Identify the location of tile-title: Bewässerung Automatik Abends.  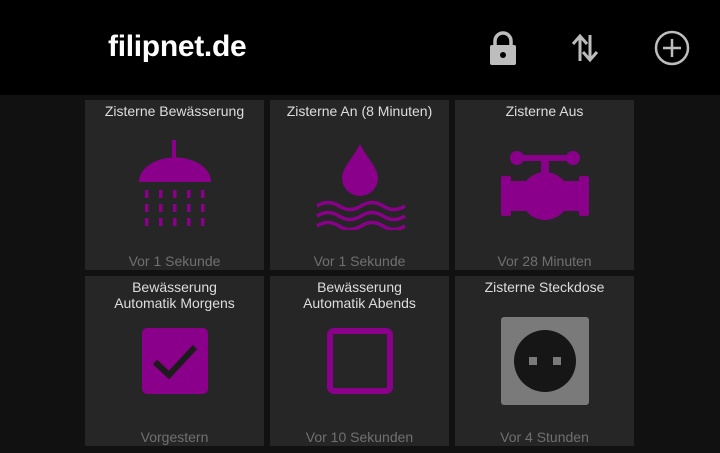
(359, 295).